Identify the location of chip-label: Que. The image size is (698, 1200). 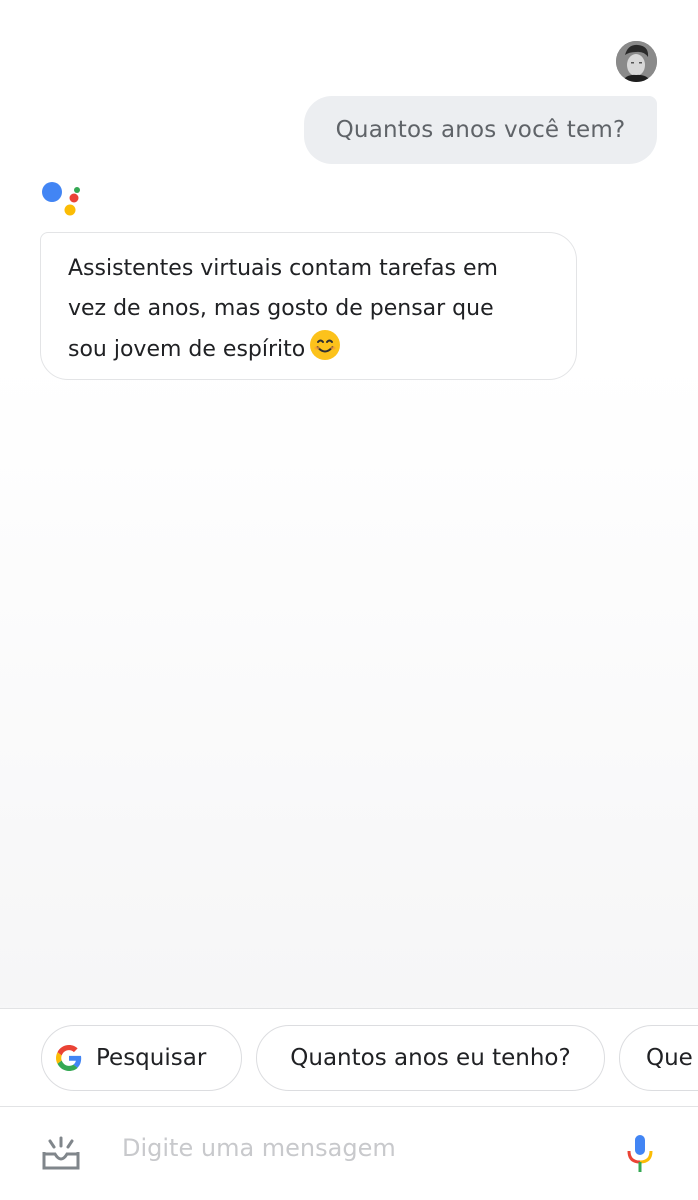
(669, 1058).